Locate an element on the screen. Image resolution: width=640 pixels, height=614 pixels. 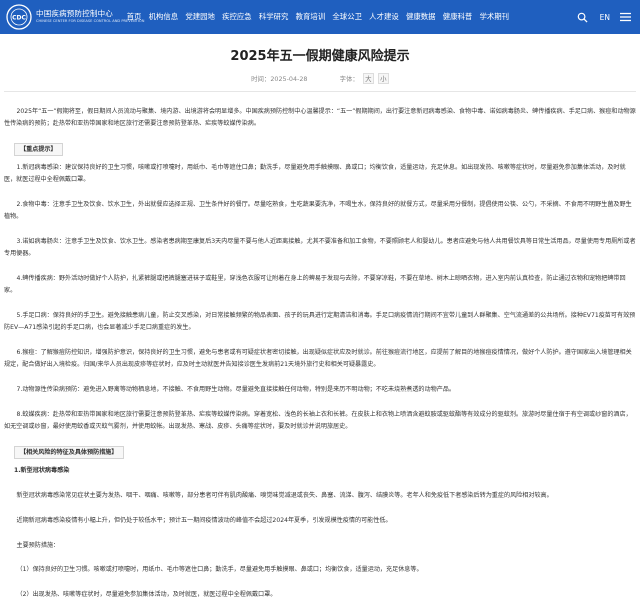
nav-health-data: 健康数据 is located at coordinates (420, 17).